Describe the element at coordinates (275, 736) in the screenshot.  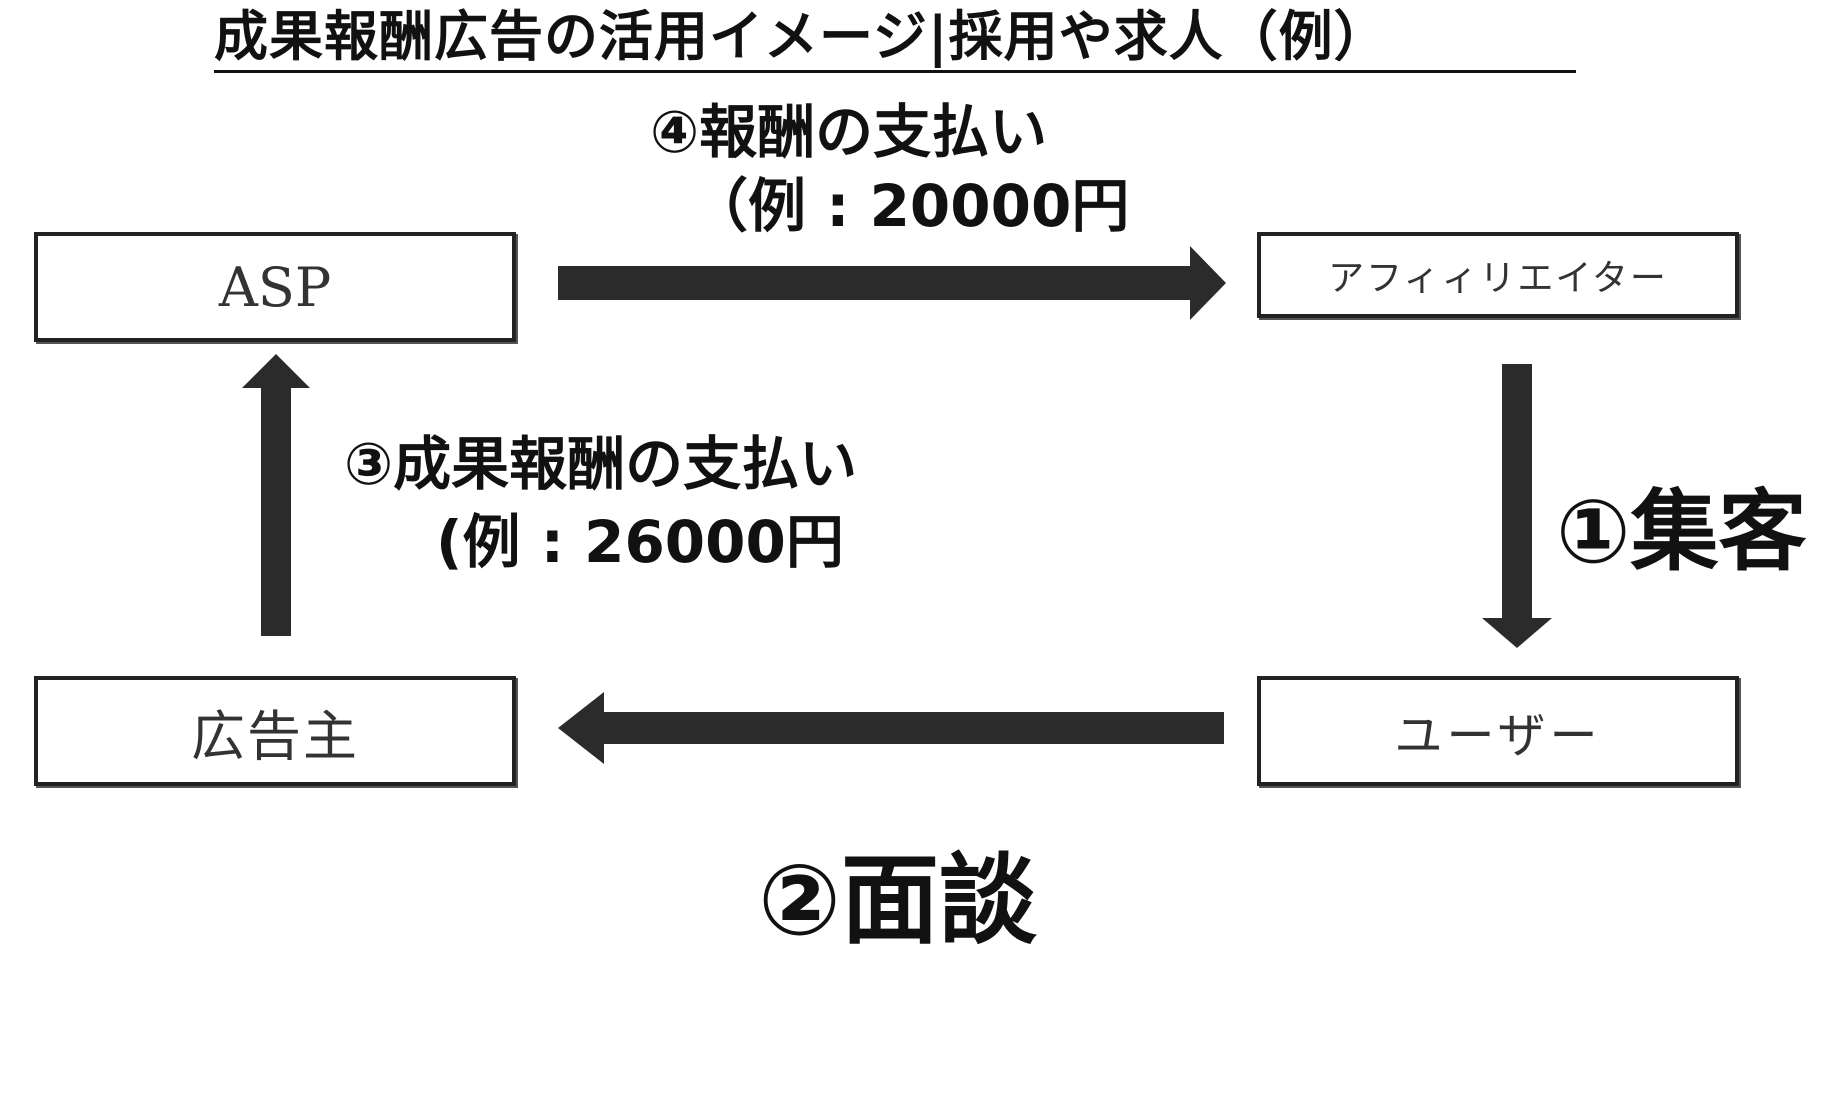
I see `node-advertiser-label: 広告主` at that location.